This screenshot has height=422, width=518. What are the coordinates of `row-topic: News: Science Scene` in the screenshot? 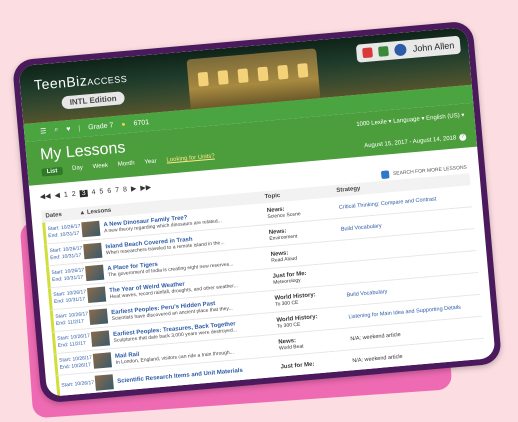 It's located at (303, 210).